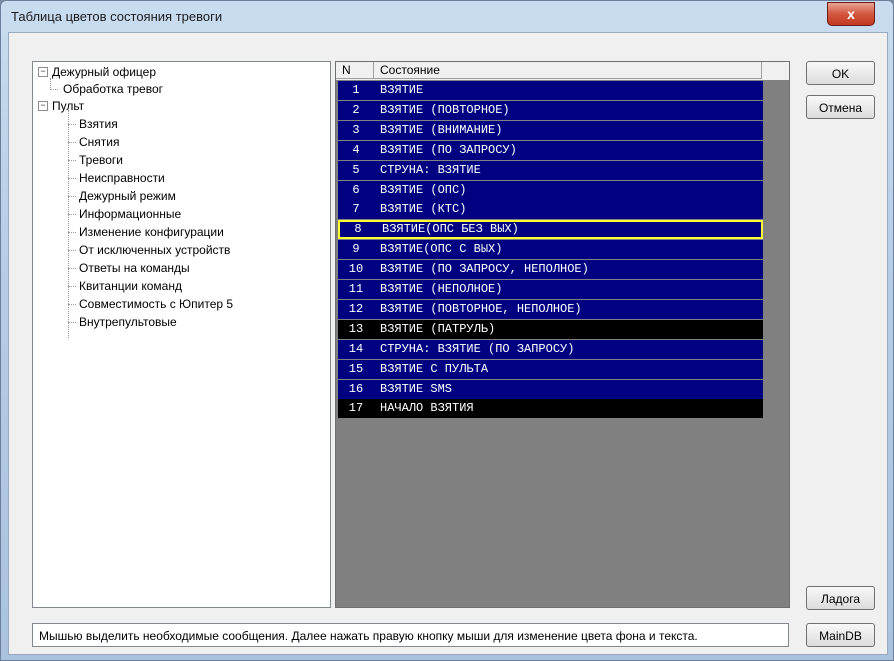 Image resolution: width=894 pixels, height=661 pixels. I want to click on ladoga-button: Ладога, so click(840, 598).